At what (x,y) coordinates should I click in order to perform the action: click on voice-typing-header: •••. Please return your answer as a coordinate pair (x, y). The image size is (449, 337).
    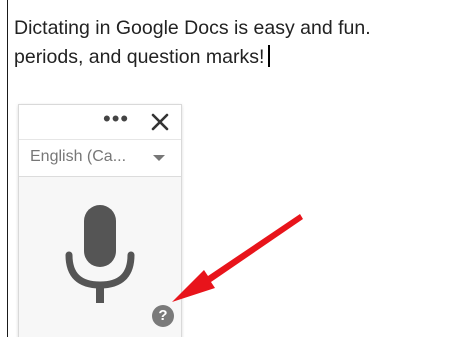
    Looking at the image, I should click on (100, 122).